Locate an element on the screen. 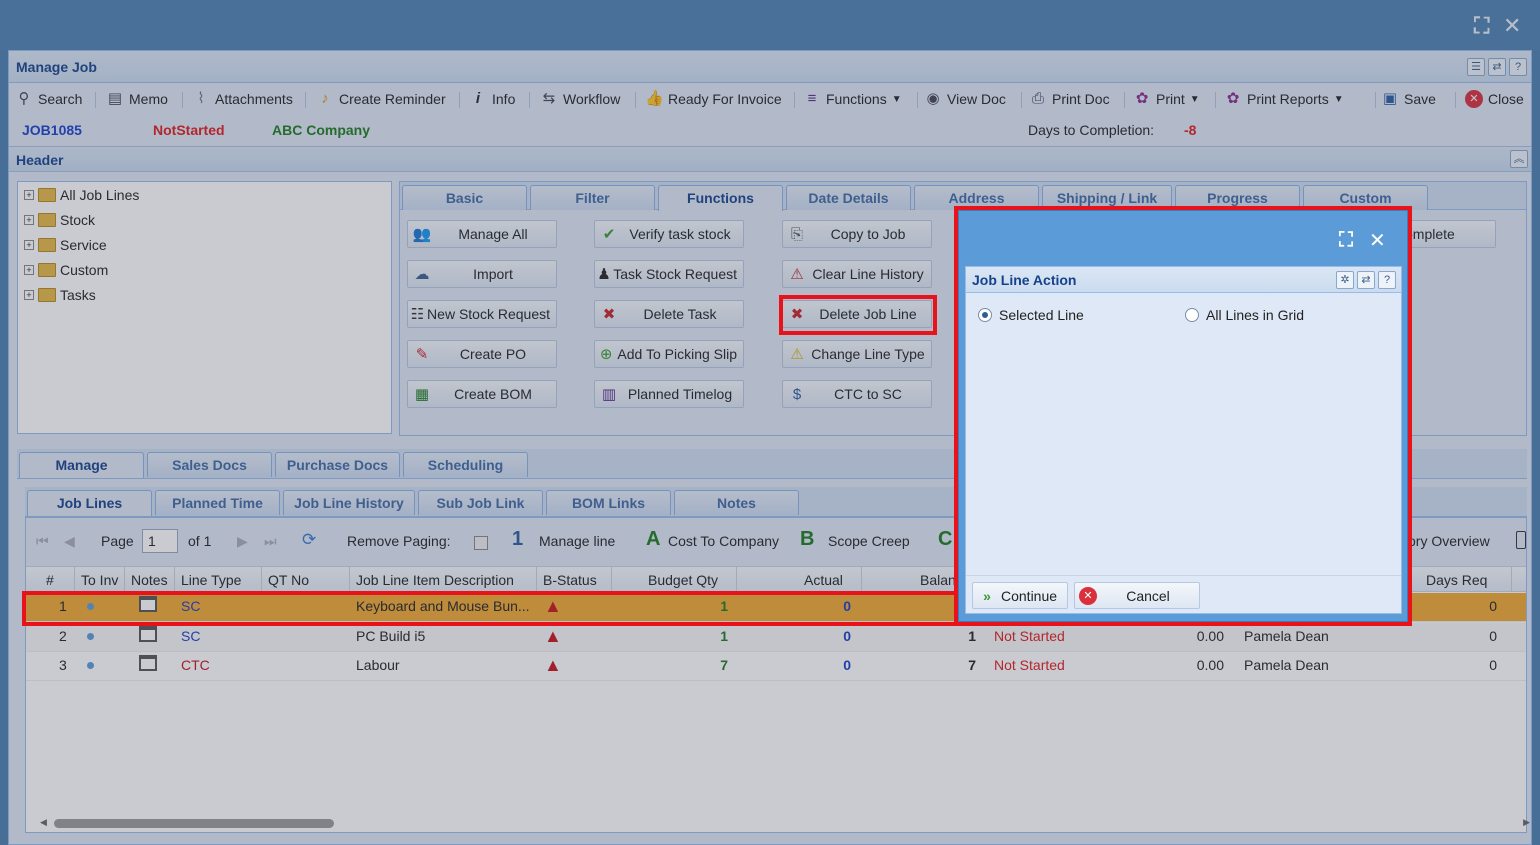 The width and height of the screenshot is (1540, 845). create-bom-button: ▦ Create BOM is located at coordinates (482, 394).